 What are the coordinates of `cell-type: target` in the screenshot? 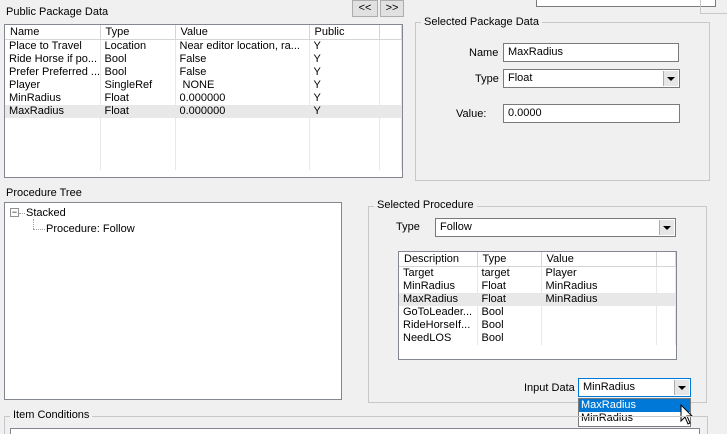 It's located at (509, 273).